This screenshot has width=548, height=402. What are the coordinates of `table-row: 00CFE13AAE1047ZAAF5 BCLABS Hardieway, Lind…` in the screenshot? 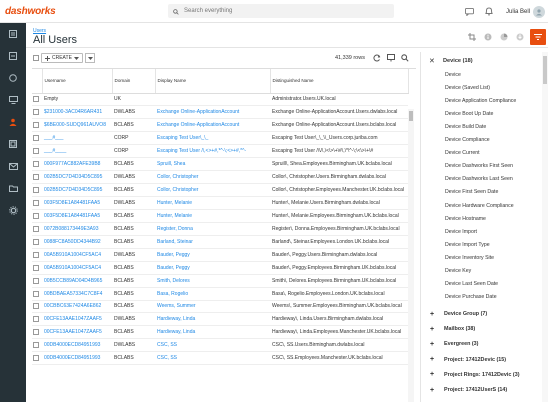 It's located at (220, 332).